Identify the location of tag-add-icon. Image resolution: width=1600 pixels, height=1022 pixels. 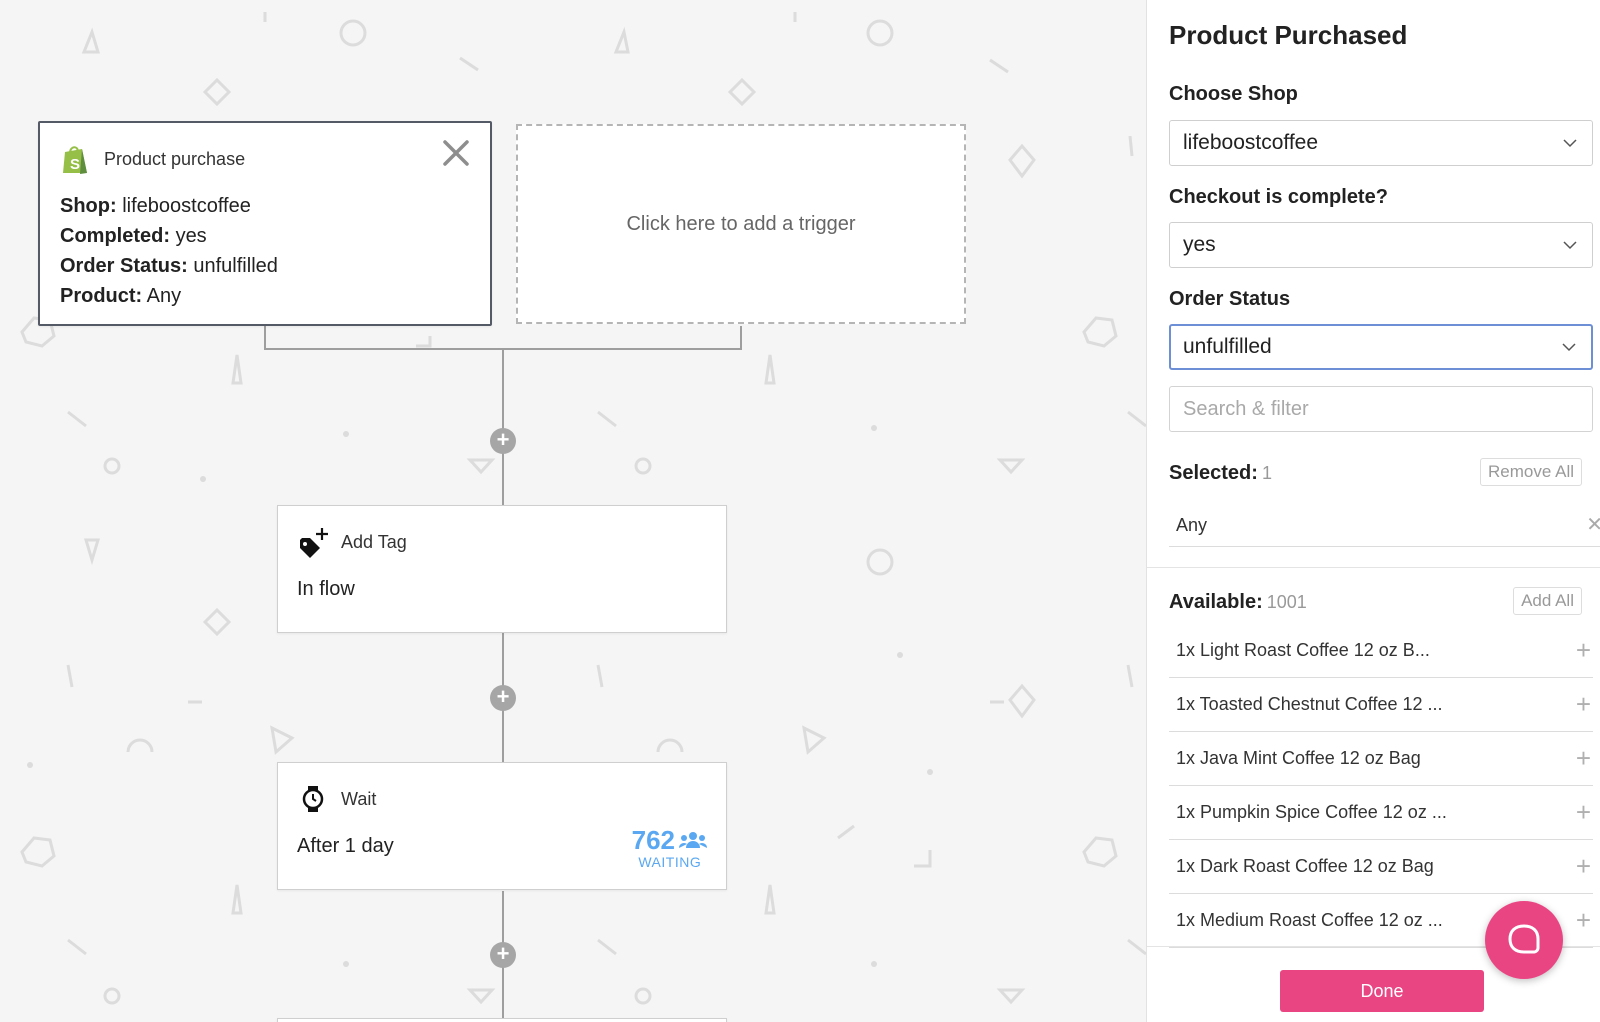
(314, 543).